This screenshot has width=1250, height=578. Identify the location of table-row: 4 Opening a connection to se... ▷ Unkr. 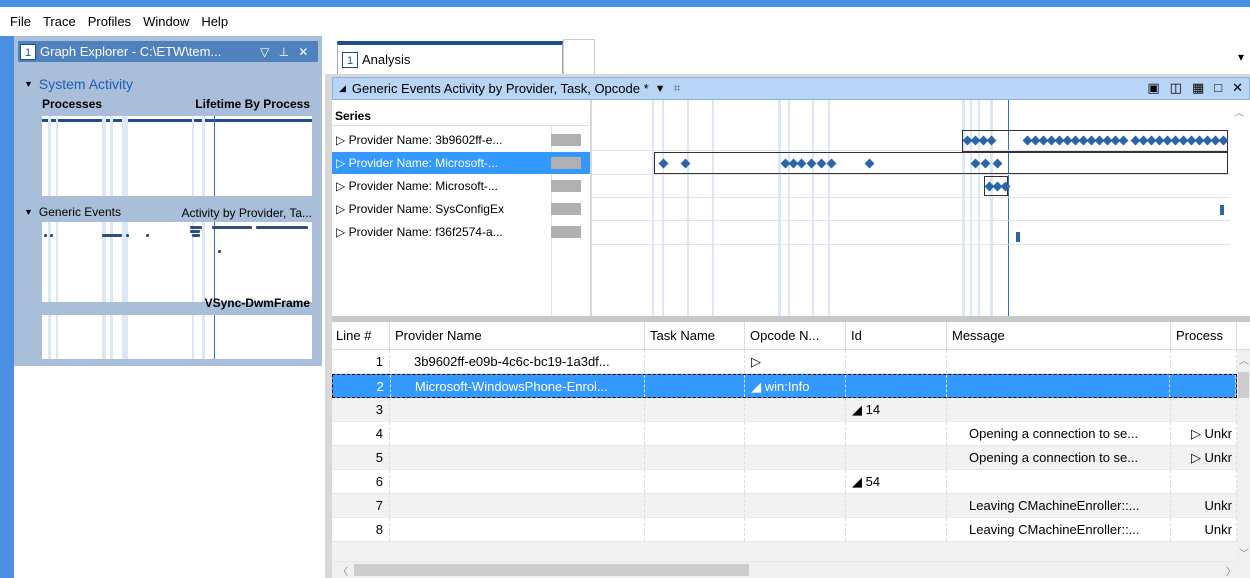
(784, 434).